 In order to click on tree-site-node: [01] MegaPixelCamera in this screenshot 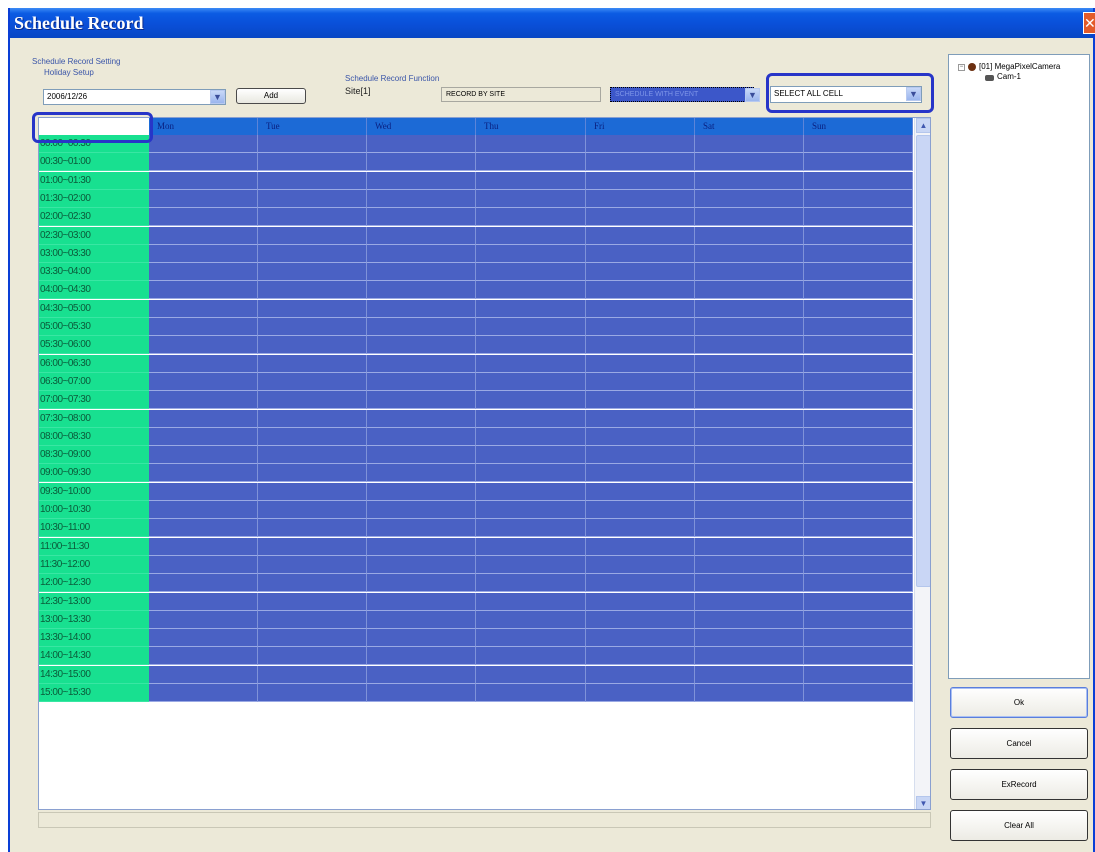, I will do `click(1019, 66)`.